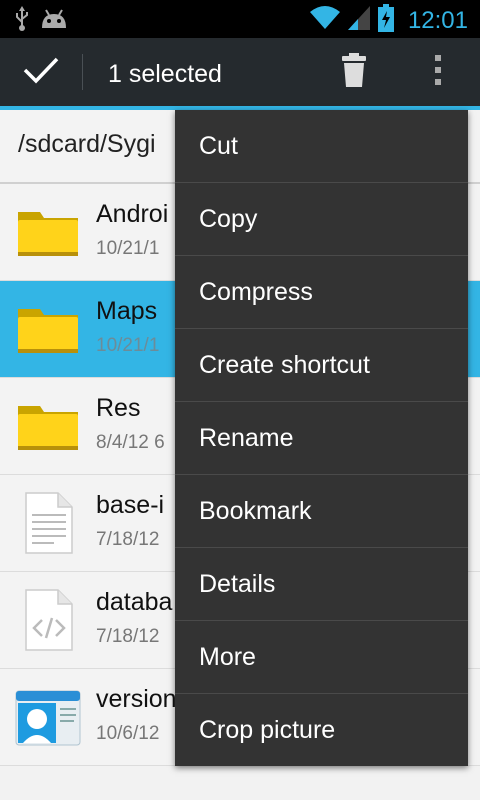  Describe the element at coordinates (321, 584) in the screenshot. I see `menu-item-details: Details` at that location.